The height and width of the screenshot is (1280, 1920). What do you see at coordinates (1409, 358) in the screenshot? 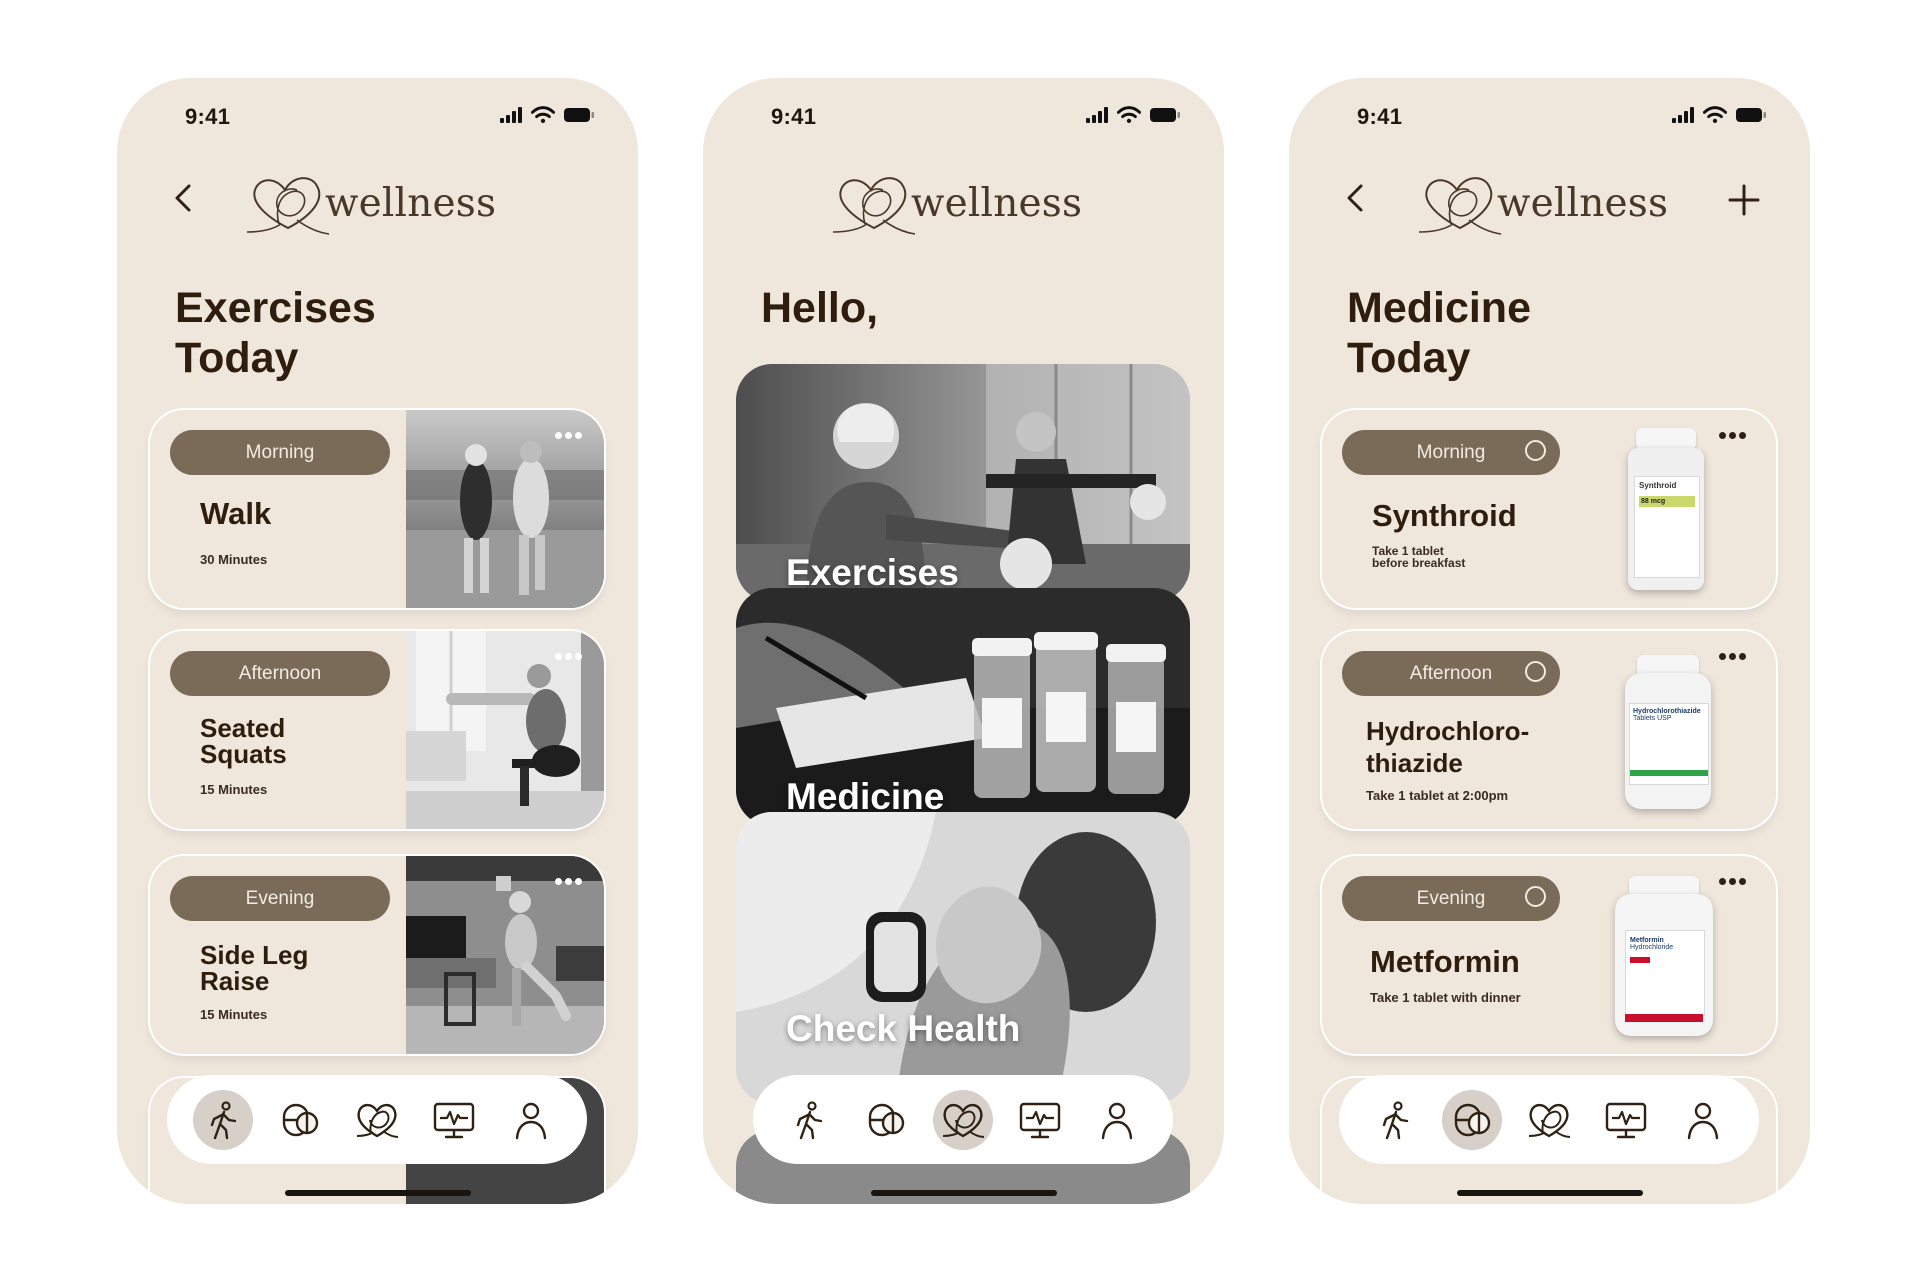
I see `page-title-line-2: Today` at bounding box center [1409, 358].